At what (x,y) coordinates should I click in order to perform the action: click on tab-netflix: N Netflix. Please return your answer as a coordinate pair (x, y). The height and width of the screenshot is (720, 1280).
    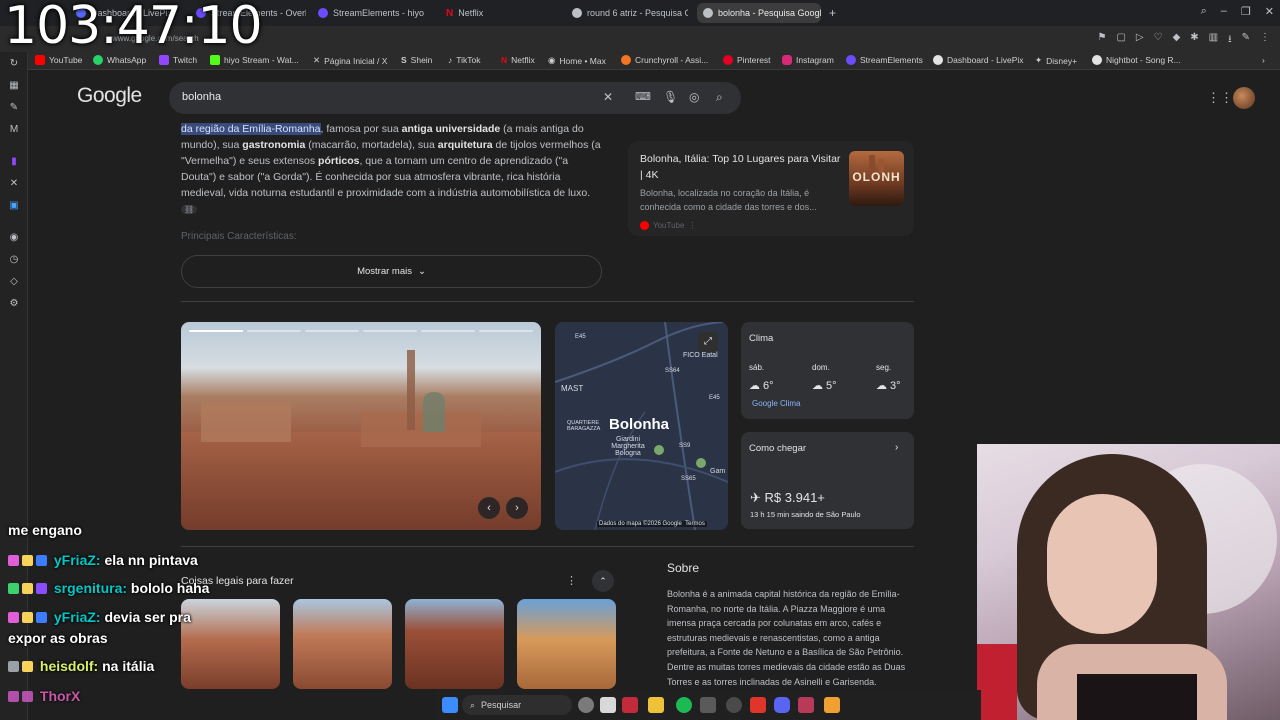
    Looking at the image, I should click on (500, 13).